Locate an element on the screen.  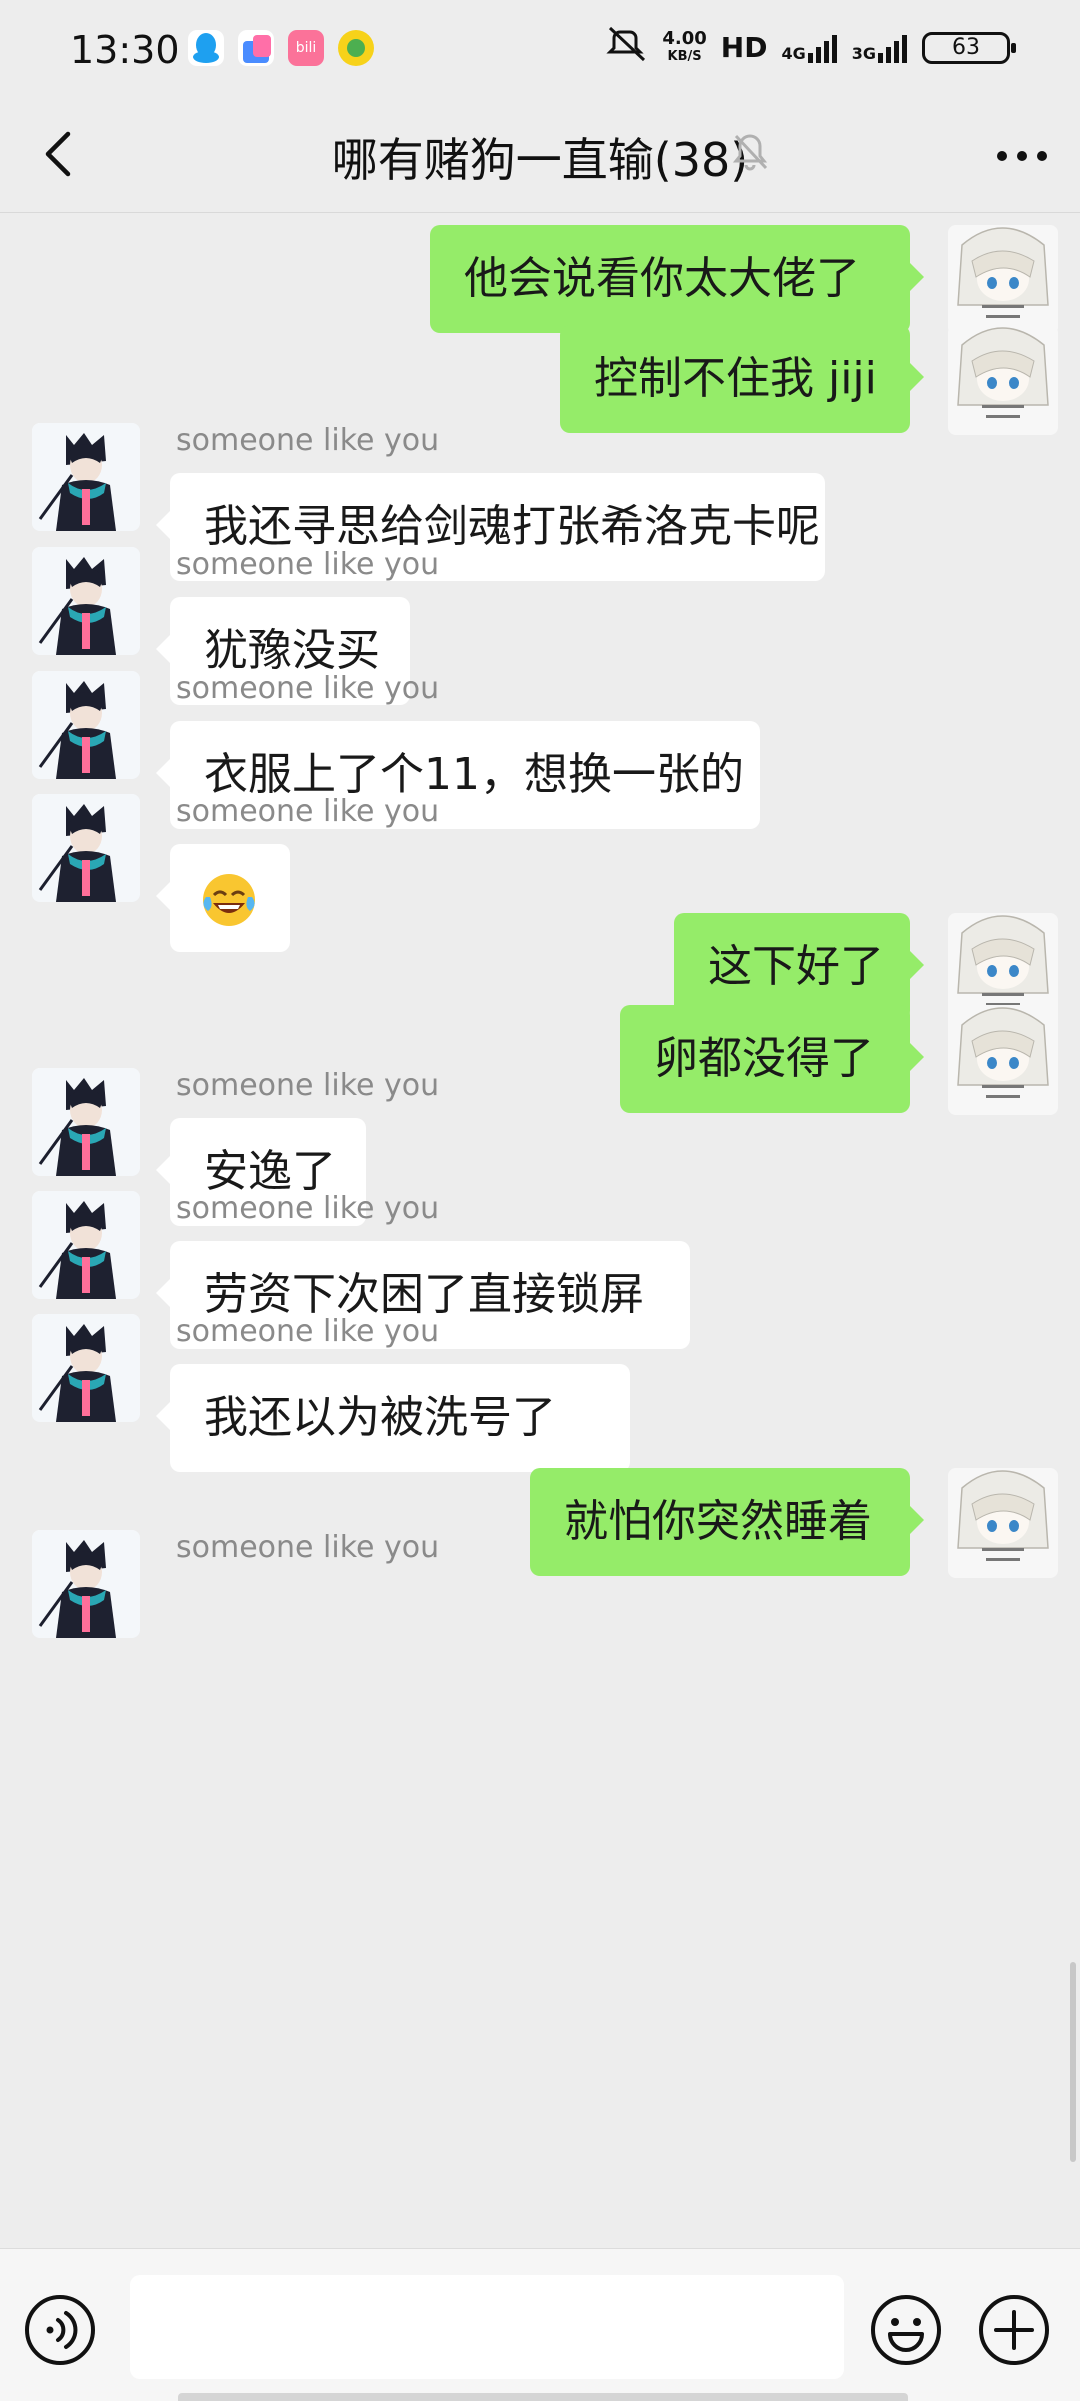
signal-3g-icon: 3G is located at coordinates (880, 48).